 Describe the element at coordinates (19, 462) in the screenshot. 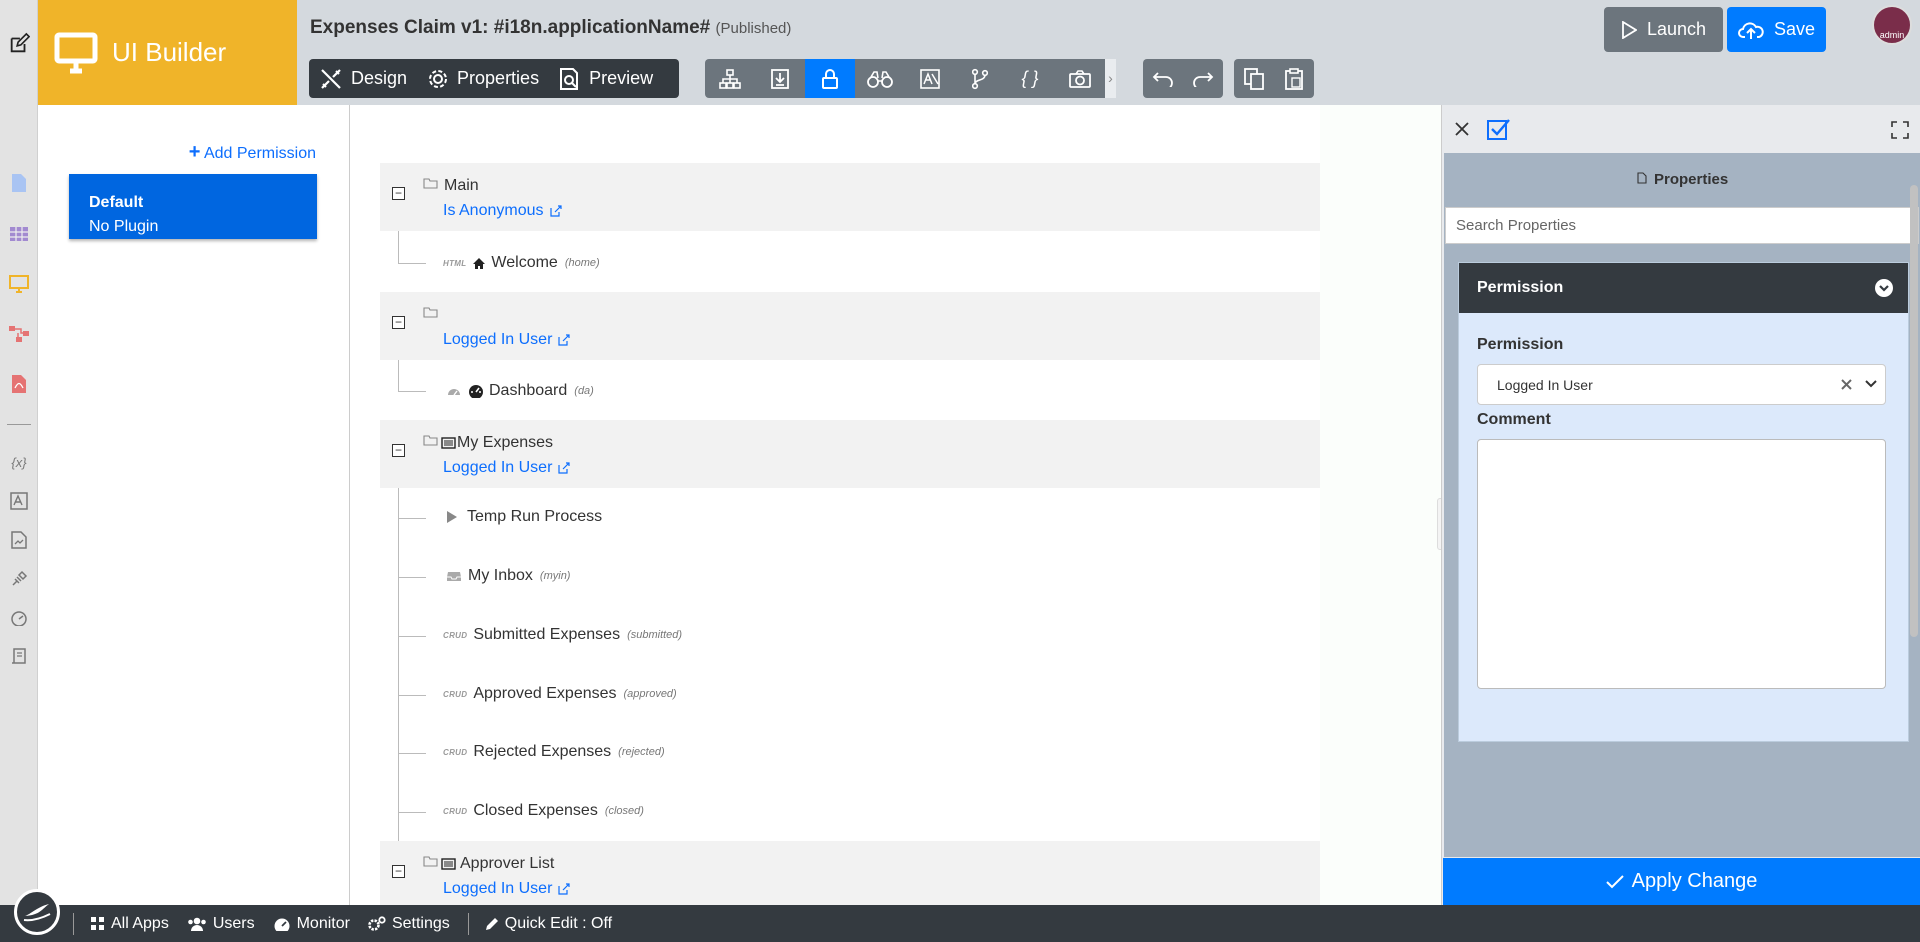

I see `variables-icon: {x}` at that location.